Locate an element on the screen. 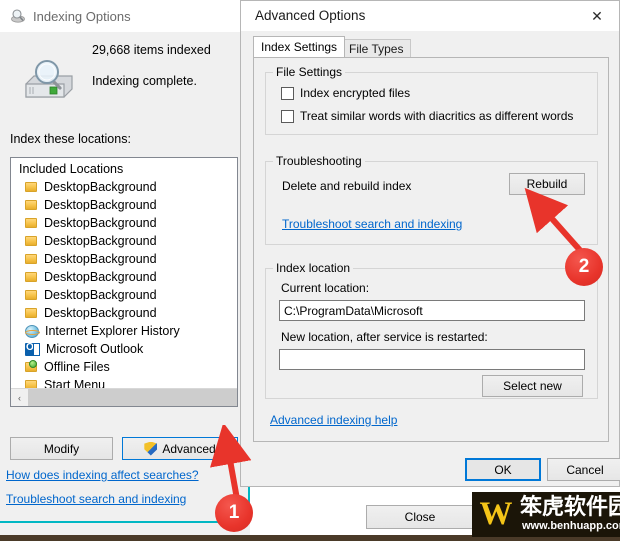 This screenshot has width=620, height=541. new-location-field is located at coordinates (432, 359).